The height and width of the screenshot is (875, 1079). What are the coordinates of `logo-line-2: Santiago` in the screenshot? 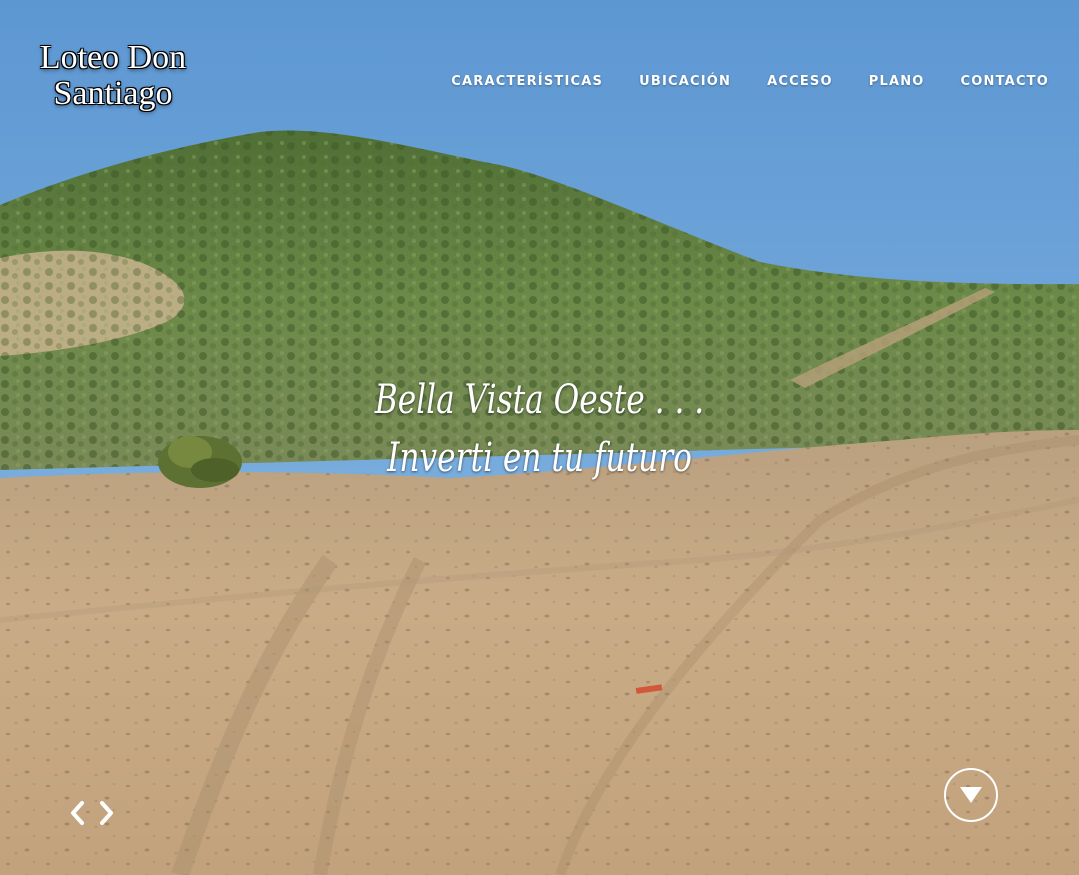 It's located at (113, 93).